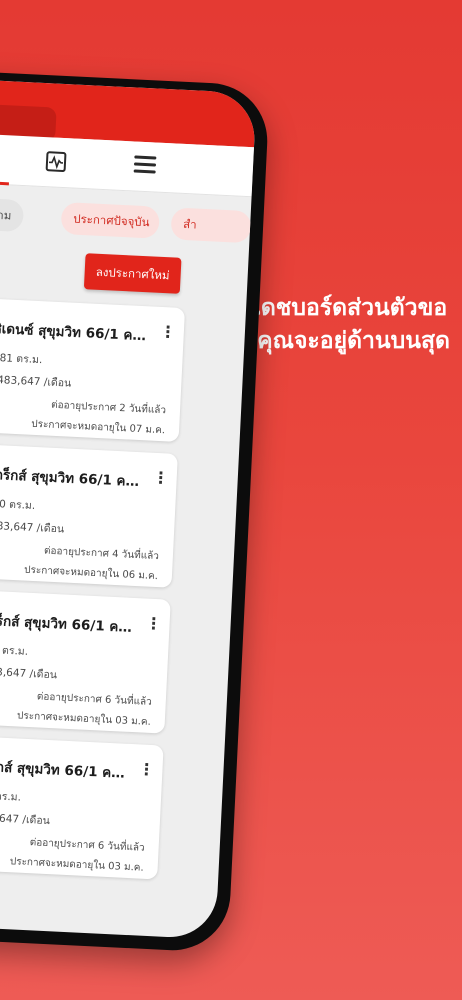 The width and height of the screenshot is (462, 1000). Describe the element at coordinates (348, 324) in the screenshot. I see `promo-headline: แดชบอร์ดส่วนตัวของคุณจะอยู่ด้านบนสุด` at that location.